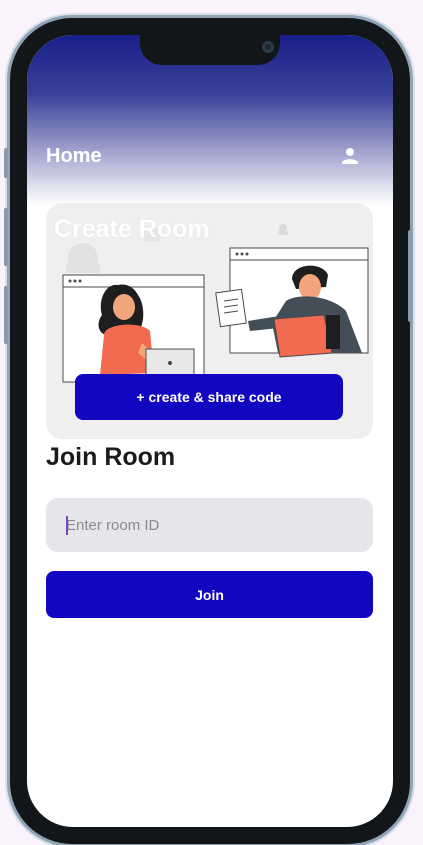 This screenshot has width=423, height=845. I want to click on app-bar-title: Home, so click(74, 156).